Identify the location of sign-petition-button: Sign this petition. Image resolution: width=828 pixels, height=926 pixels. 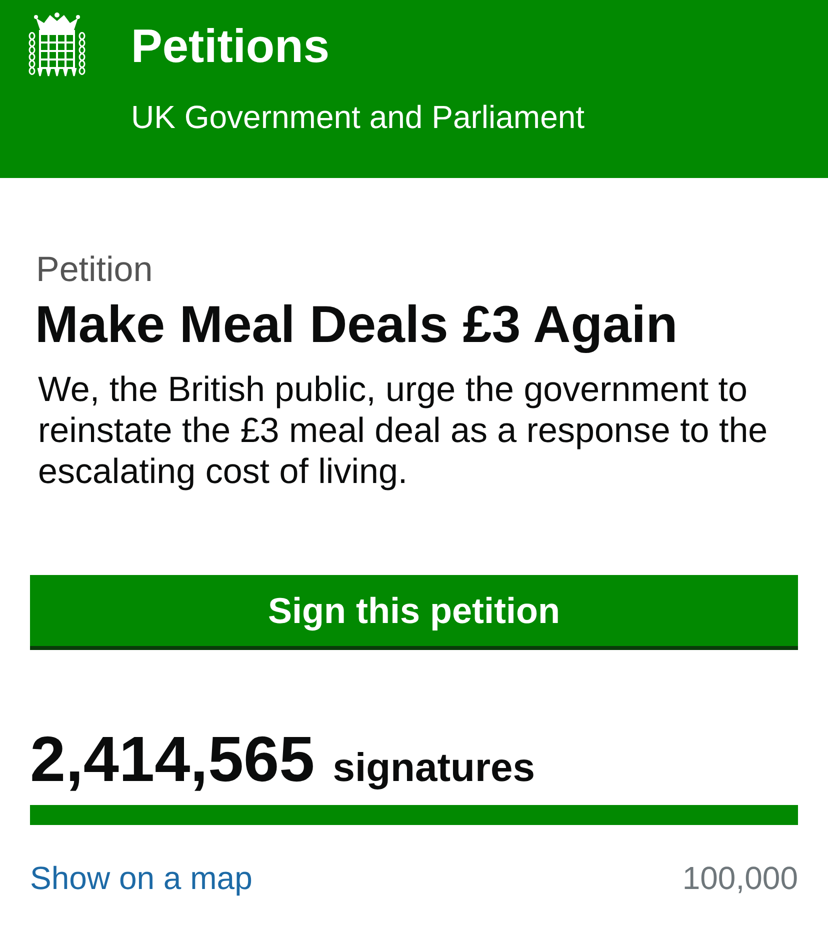
(414, 612).